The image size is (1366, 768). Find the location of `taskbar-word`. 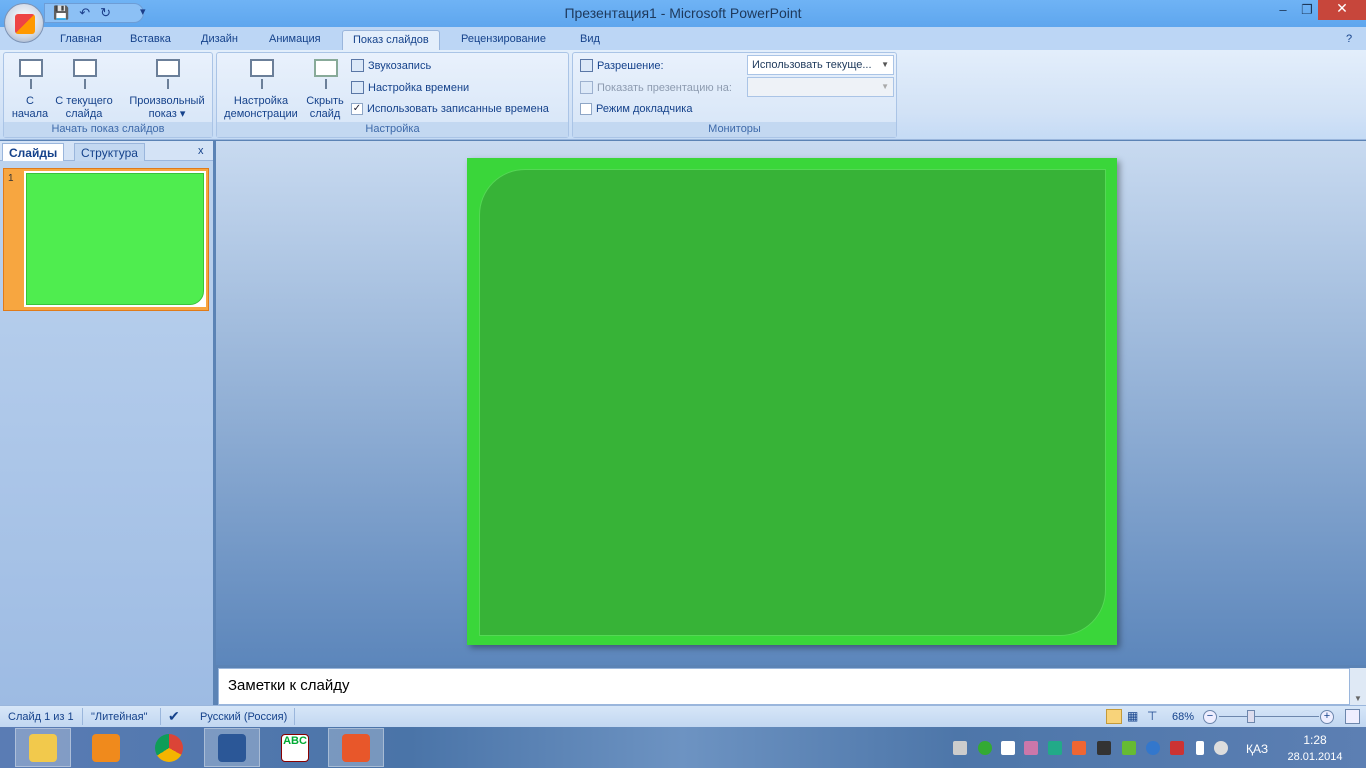

taskbar-word is located at coordinates (232, 747).